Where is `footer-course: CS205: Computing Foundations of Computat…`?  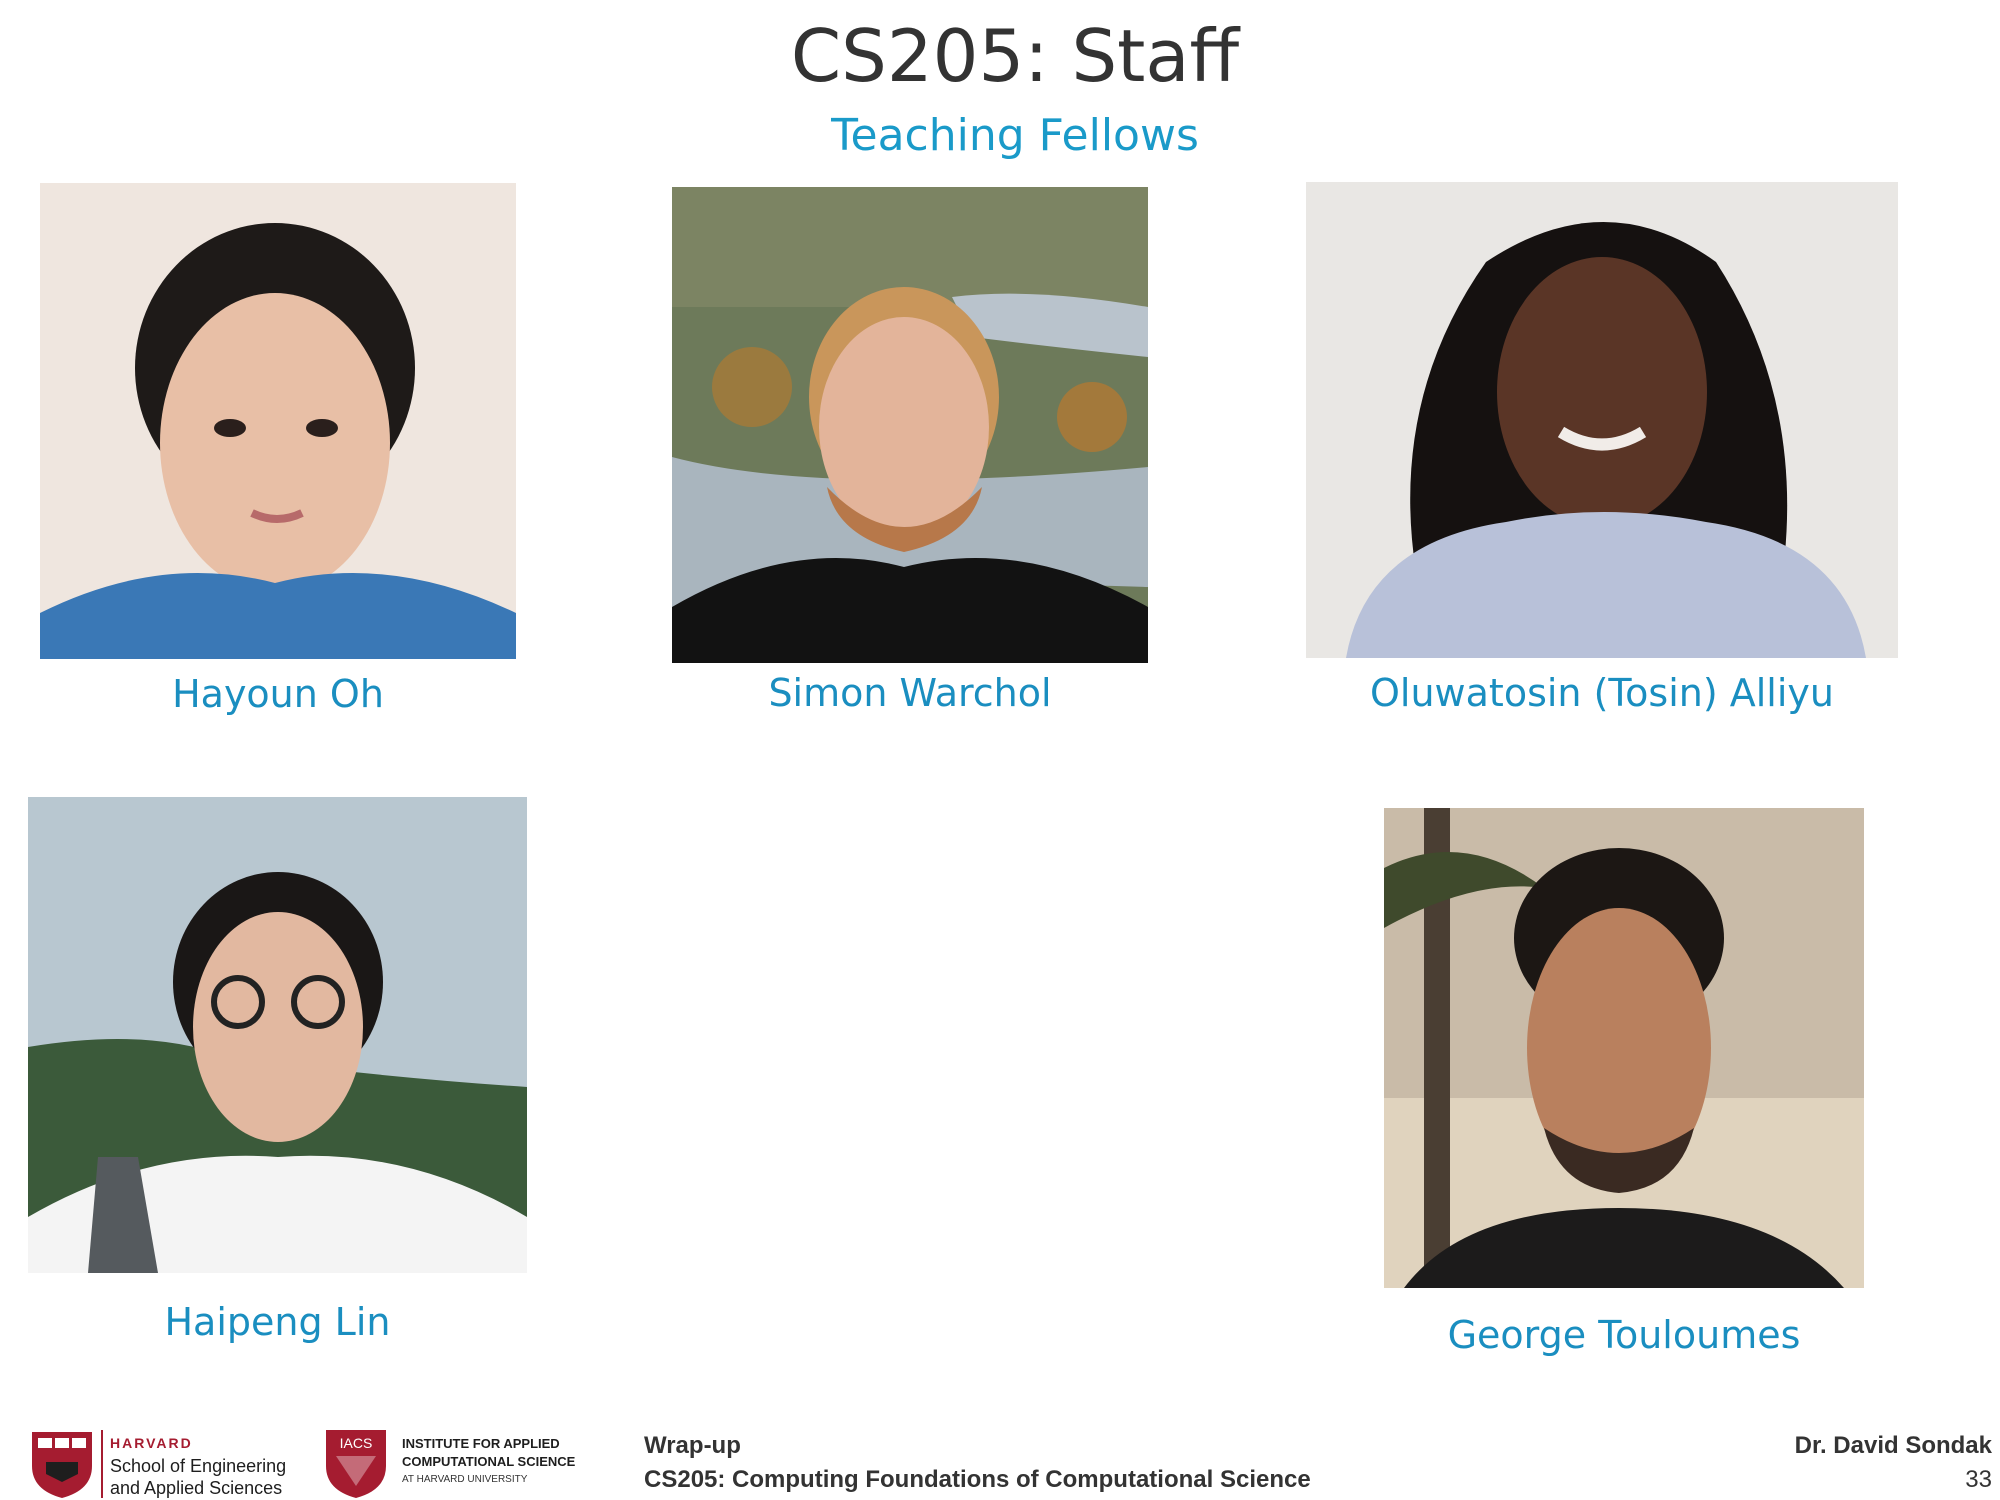
footer-course: CS205: Computing Foundations of Computat… is located at coordinates (977, 1479).